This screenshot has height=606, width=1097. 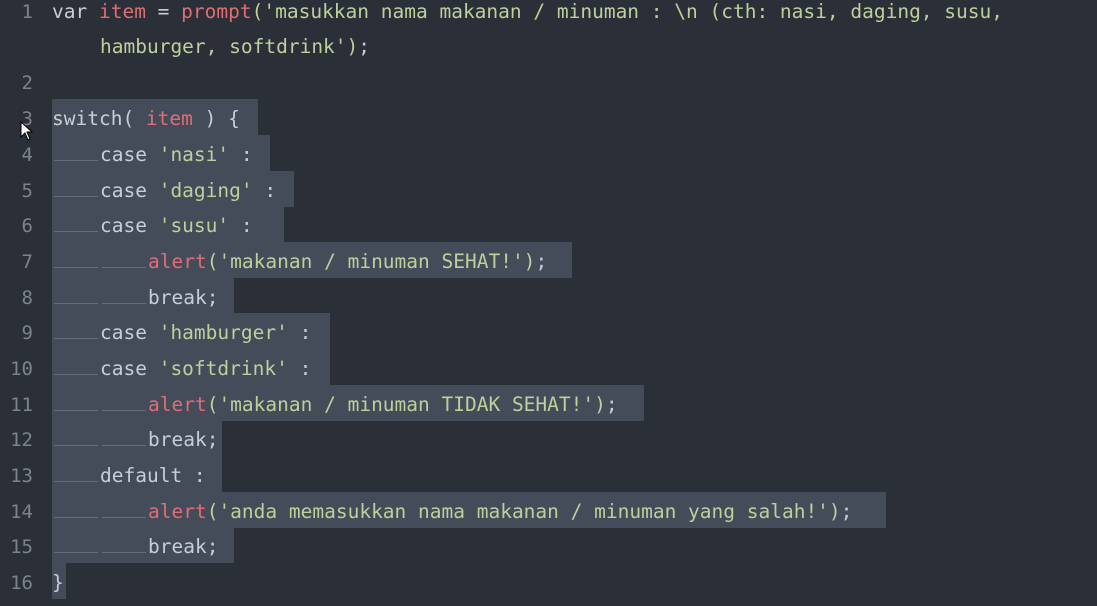 I want to click on code-token: ) {, so click(x=216, y=118).